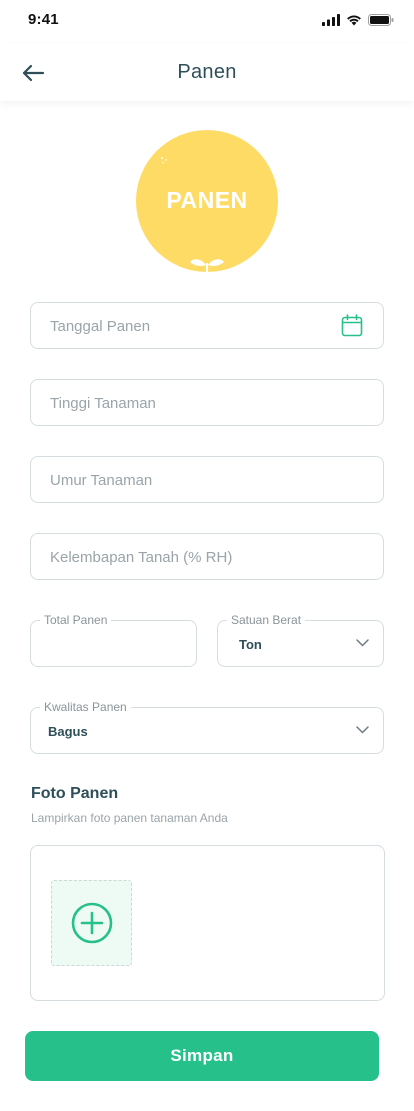 This screenshot has width=414, height=1111. I want to click on status-icons, so click(358, 22).